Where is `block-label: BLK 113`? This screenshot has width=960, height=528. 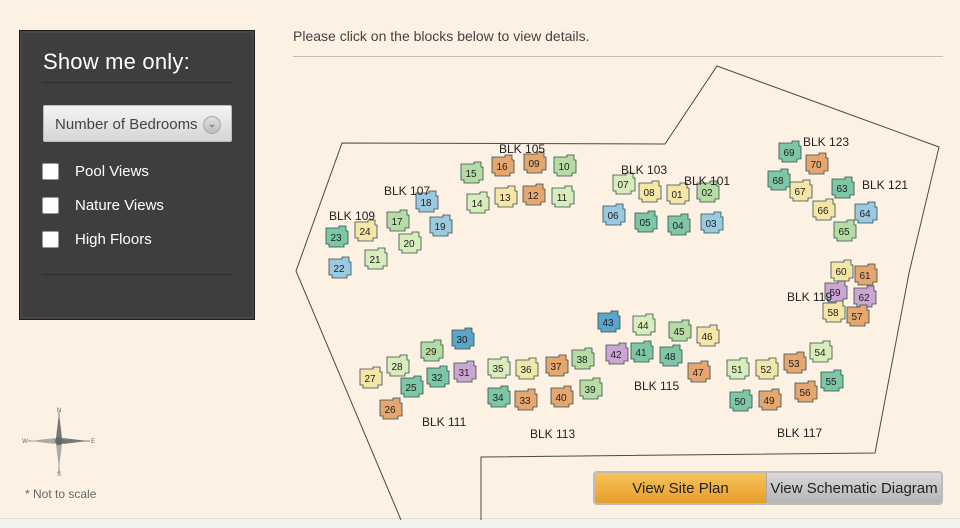
block-label: BLK 113 is located at coordinates (552, 434).